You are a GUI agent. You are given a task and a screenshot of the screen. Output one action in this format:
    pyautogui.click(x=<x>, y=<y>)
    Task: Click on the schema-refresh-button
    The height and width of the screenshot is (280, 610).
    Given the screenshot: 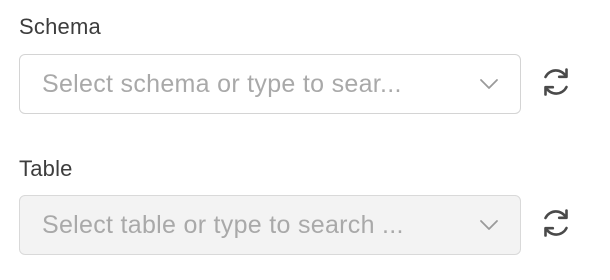 What is the action you would take?
    pyautogui.click(x=556, y=84)
    